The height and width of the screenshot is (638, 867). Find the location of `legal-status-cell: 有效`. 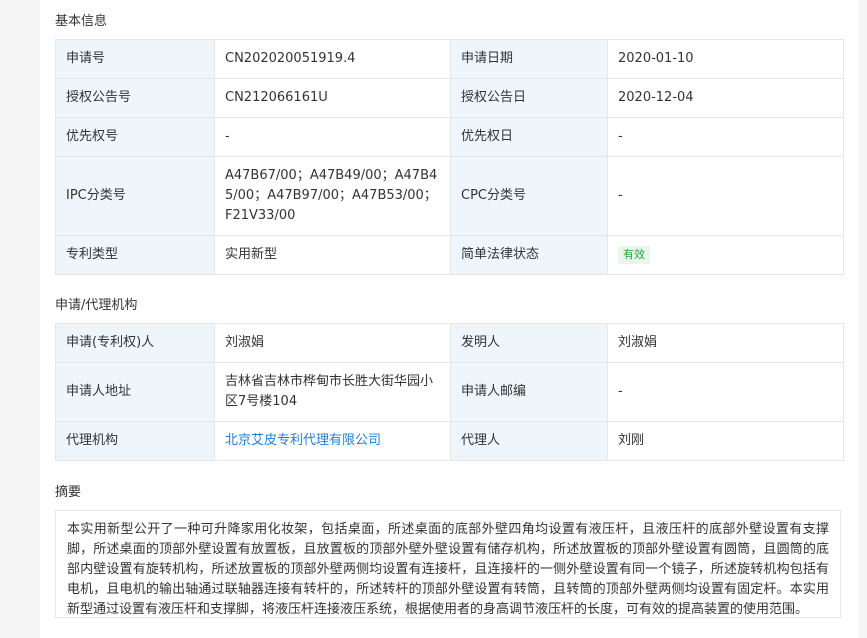

legal-status-cell: 有效 is located at coordinates (725, 255).